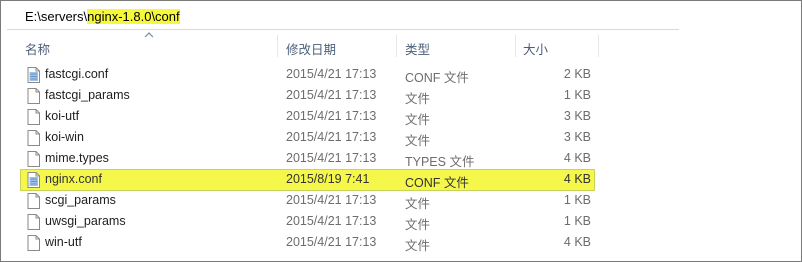 The width and height of the screenshot is (802, 262). I want to click on file-row: koi-utf 2015/4/21 17:13 文件 3 KB, so click(401, 116).